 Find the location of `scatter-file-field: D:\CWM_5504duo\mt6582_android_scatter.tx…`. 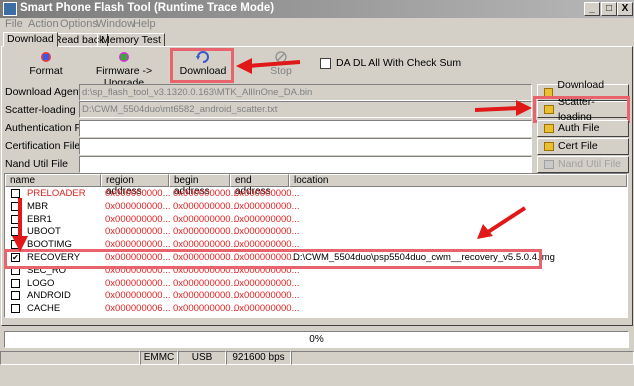

scatter-file-field: D:\CWM_5504duo\mt6582_android_scatter.tx… is located at coordinates (305, 109).